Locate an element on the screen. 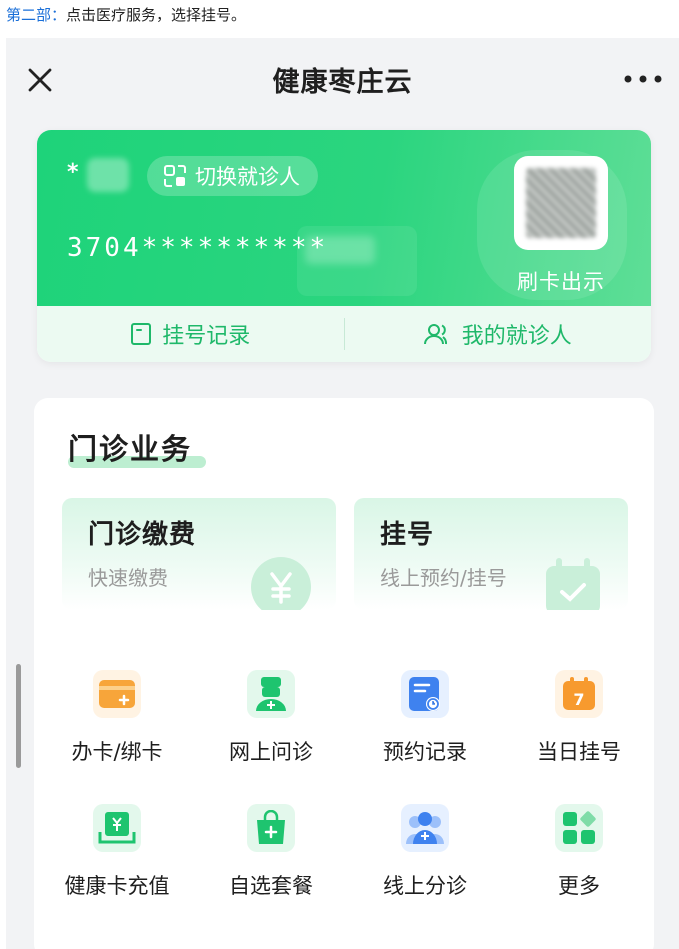 This screenshot has height=949, width=679. grid-item-label: 办卡/绑卡 is located at coordinates (117, 752).